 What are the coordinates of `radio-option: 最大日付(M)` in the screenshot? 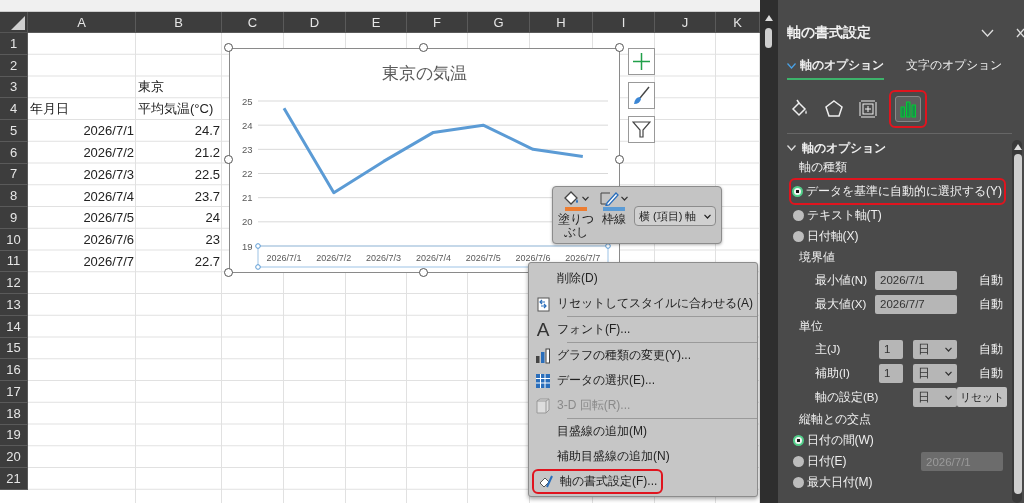 It's located at (831, 482).